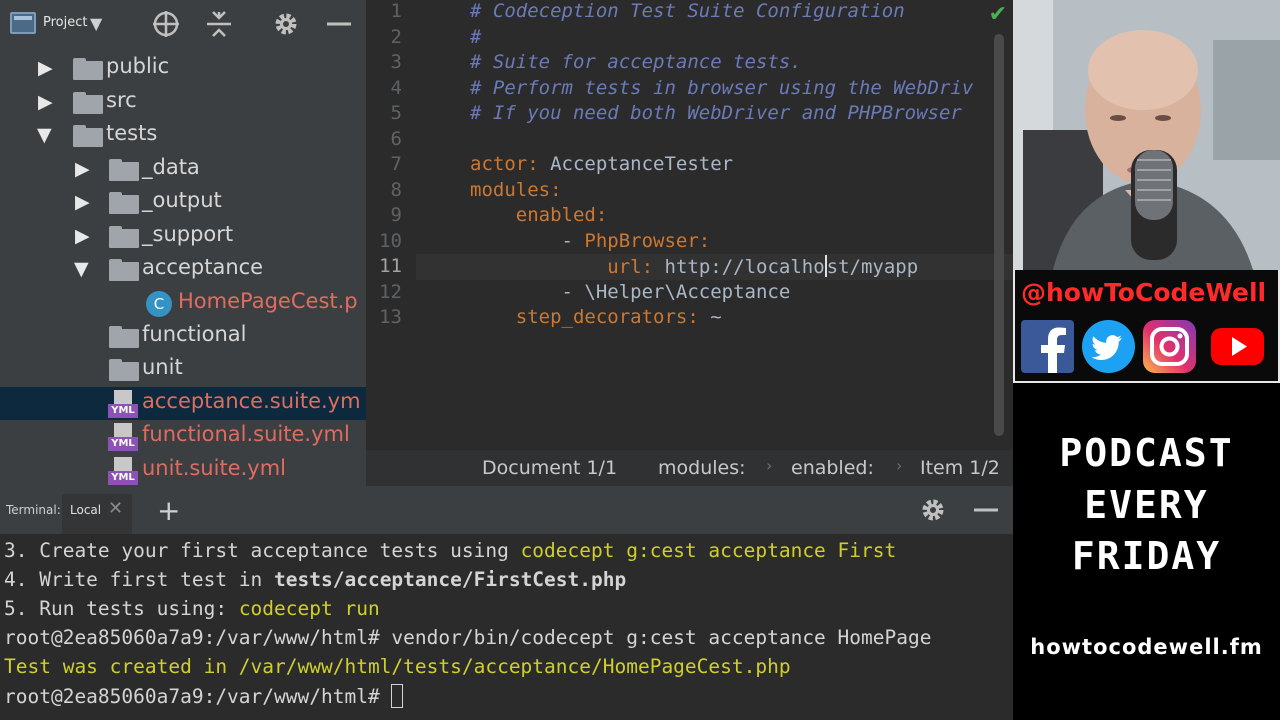 The height and width of the screenshot is (720, 1280). I want to click on terminal-text: 5. Run tests using:, so click(121, 608).